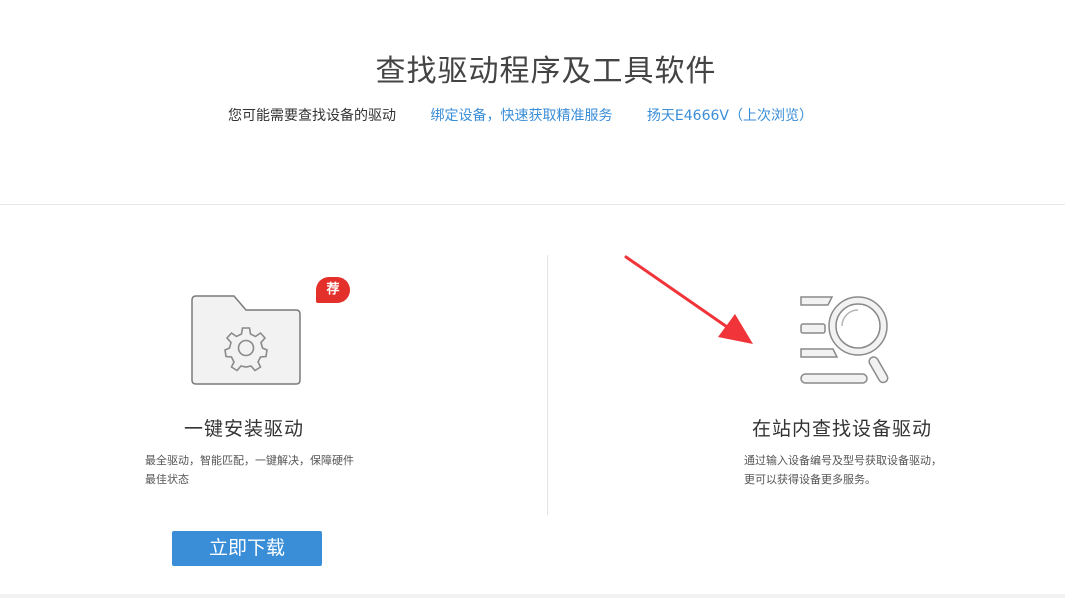  Describe the element at coordinates (244, 427) in the screenshot. I see `one-click-install-title: 一键安装驱动` at that location.